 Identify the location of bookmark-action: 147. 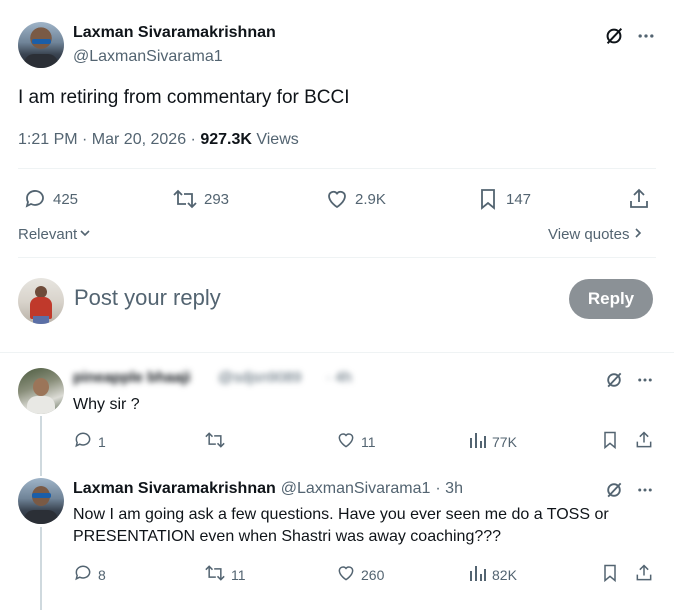
(503, 199).